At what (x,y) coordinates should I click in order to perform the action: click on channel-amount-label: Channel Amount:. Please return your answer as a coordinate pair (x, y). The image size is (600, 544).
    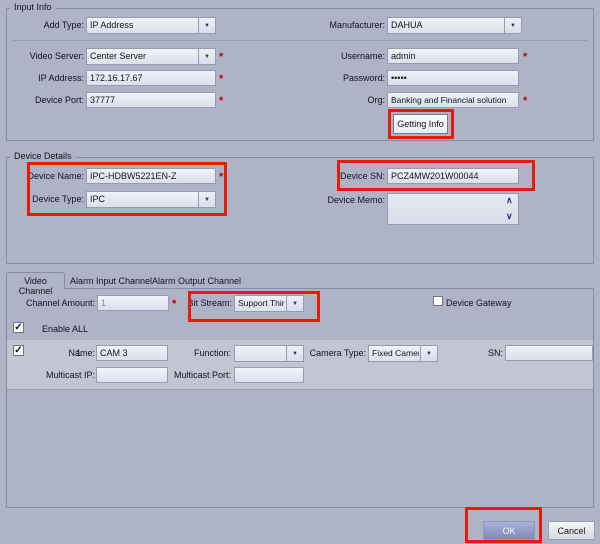
    Looking at the image, I should click on (60, 303).